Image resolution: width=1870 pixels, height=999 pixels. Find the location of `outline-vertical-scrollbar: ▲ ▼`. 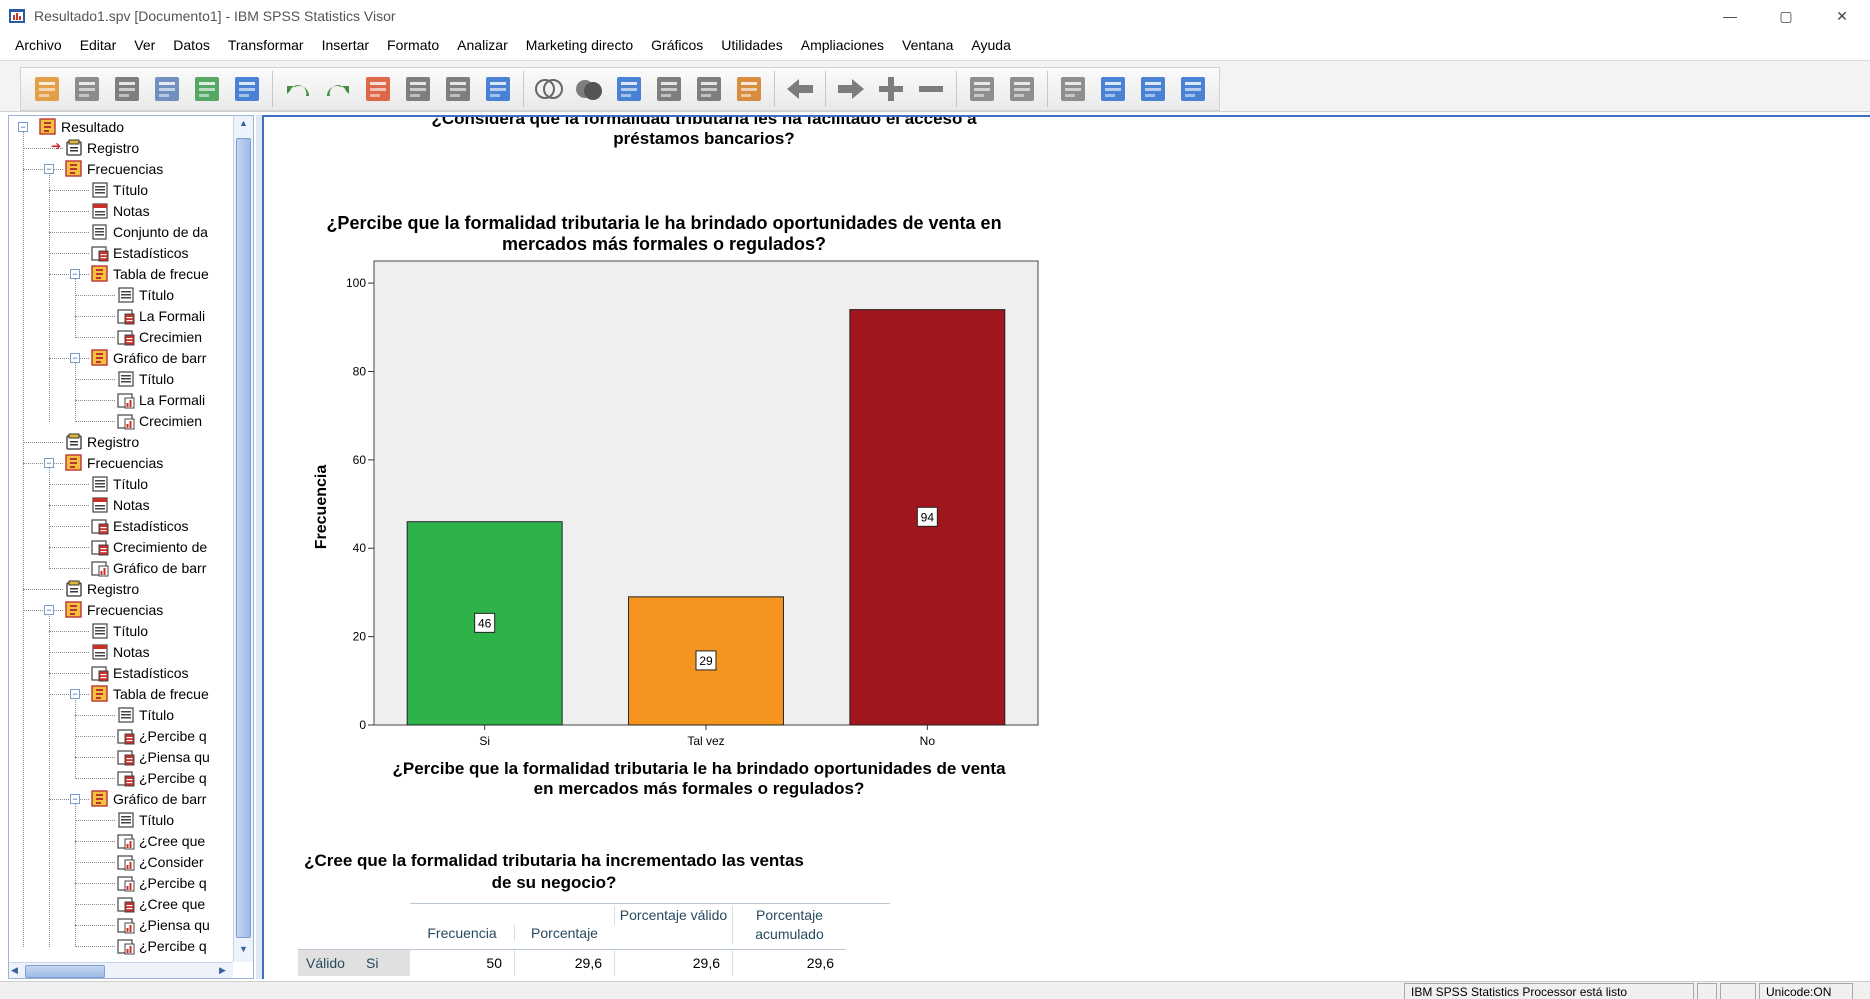

outline-vertical-scrollbar: ▲ ▼ is located at coordinates (243, 539).